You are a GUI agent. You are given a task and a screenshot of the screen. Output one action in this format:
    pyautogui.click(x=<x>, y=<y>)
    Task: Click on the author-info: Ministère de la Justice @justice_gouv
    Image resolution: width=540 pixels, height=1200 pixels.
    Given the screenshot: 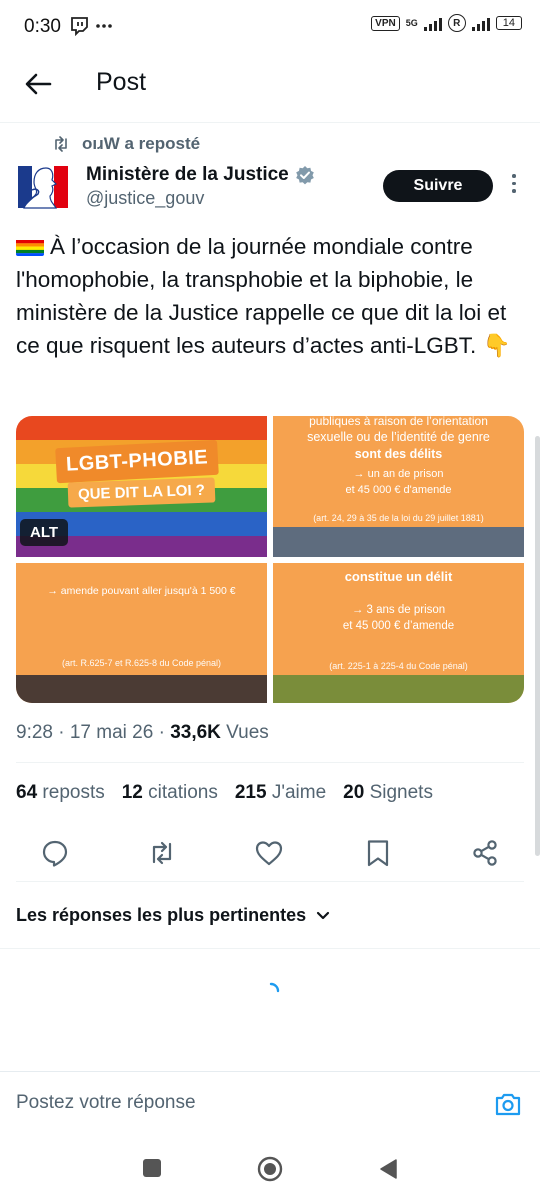 What is the action you would take?
    pyautogui.click(x=200, y=186)
    